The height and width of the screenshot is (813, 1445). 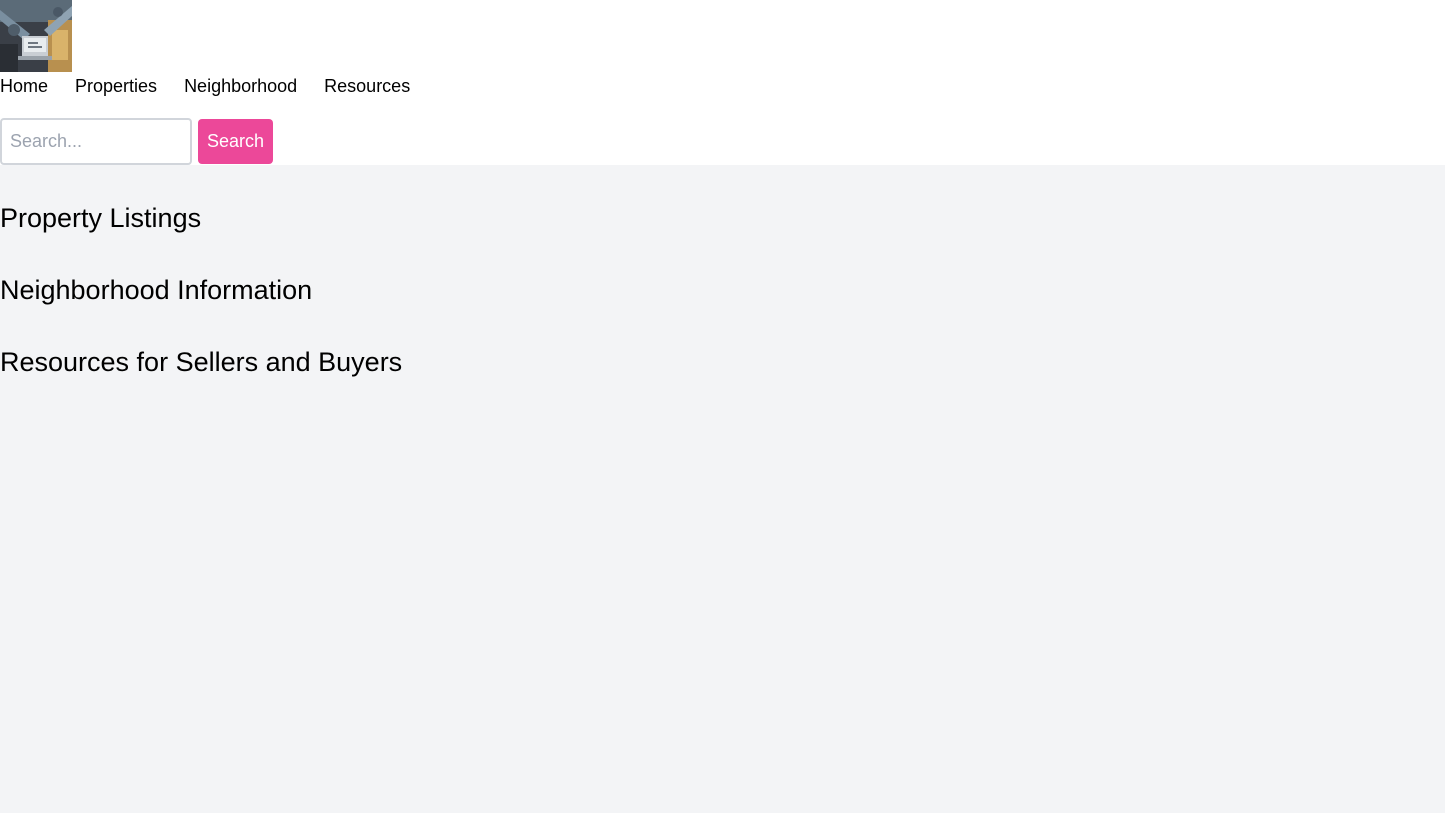 I want to click on nav-item-neighborhood: Neighborhood, so click(x=240, y=86).